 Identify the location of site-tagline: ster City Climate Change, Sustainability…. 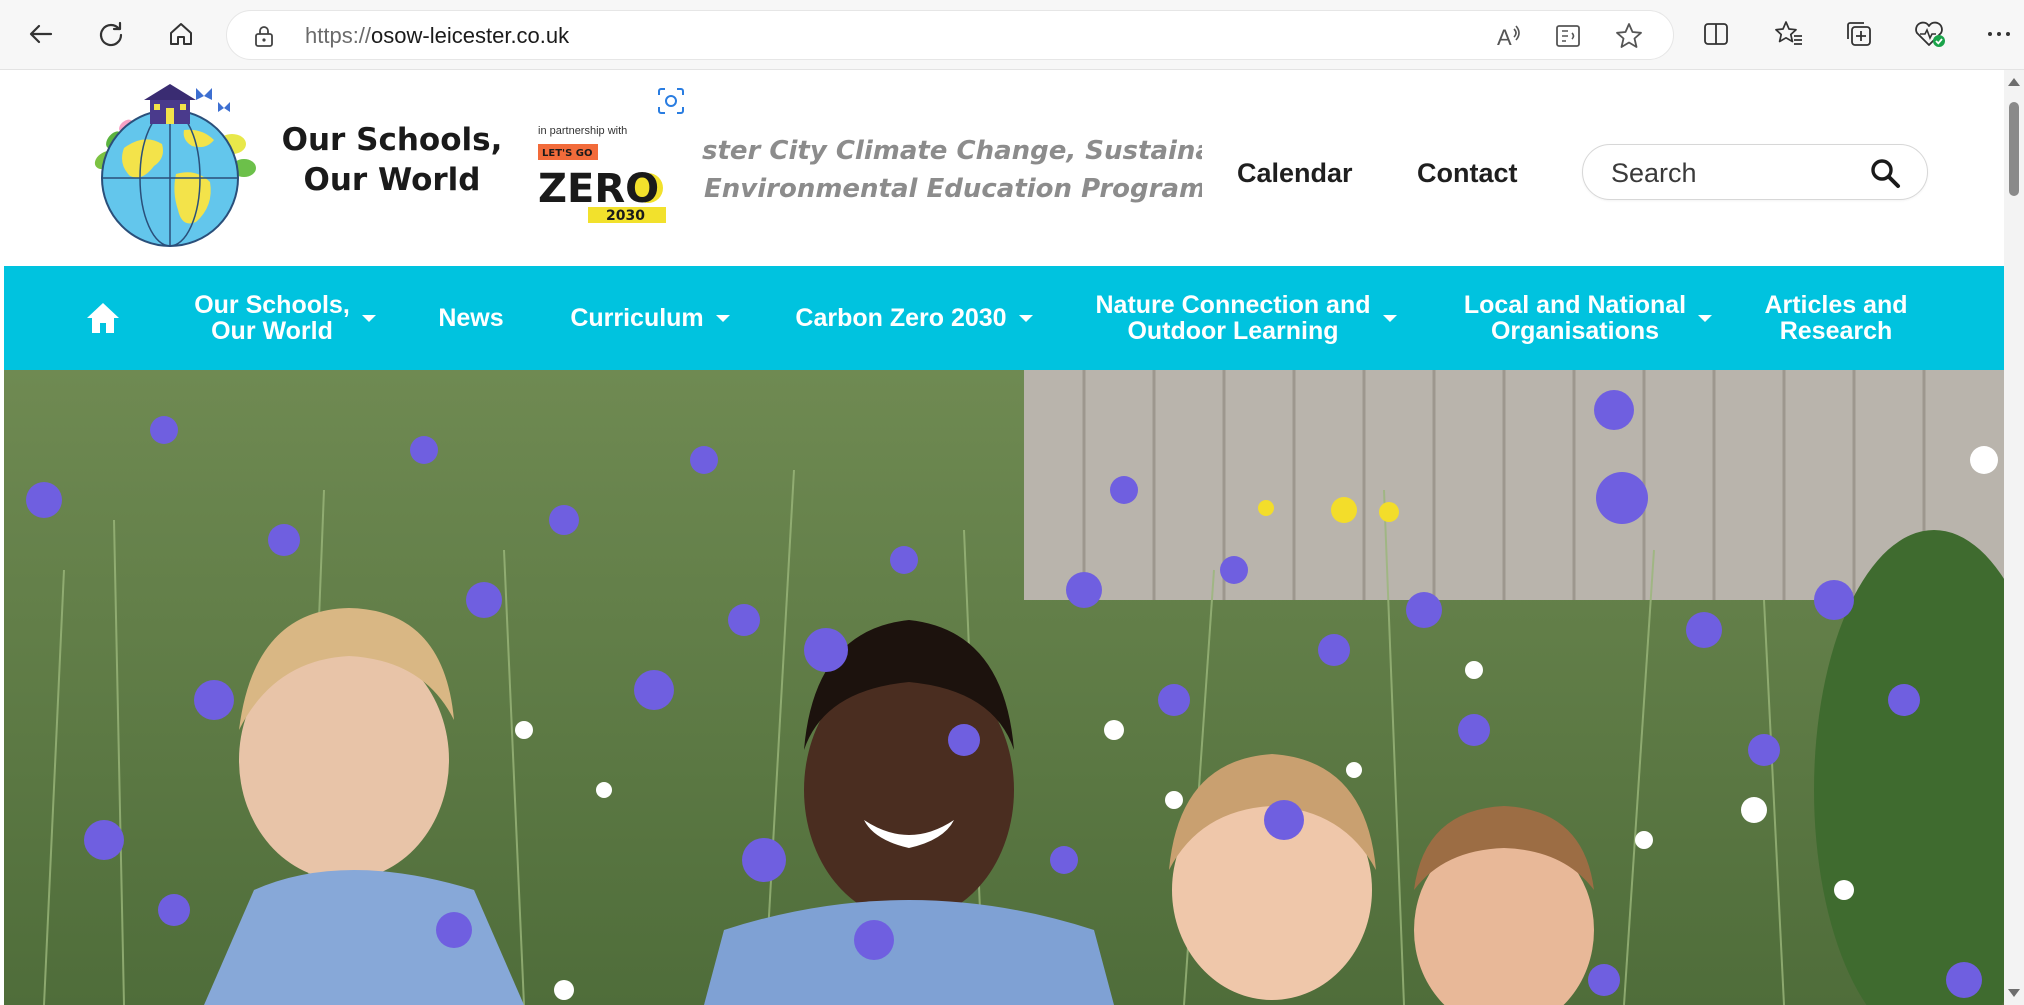
(952, 170).